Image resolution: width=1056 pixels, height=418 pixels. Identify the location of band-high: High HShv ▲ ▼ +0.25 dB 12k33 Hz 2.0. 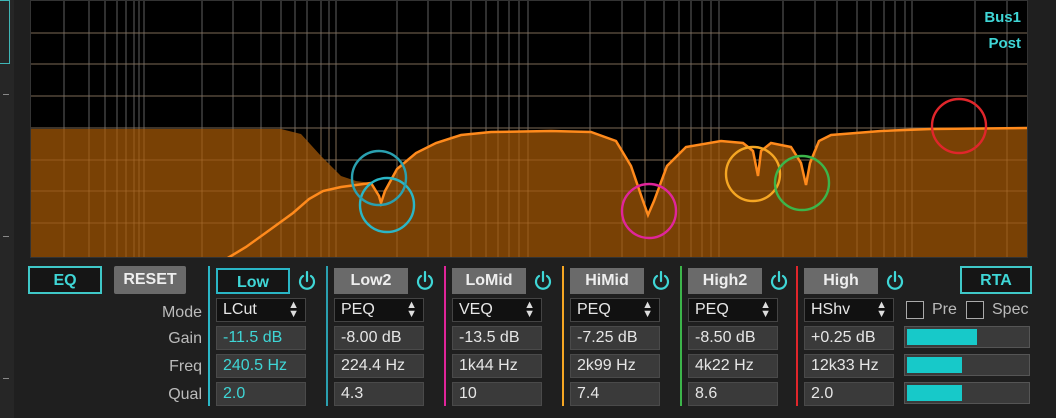
(852, 336).